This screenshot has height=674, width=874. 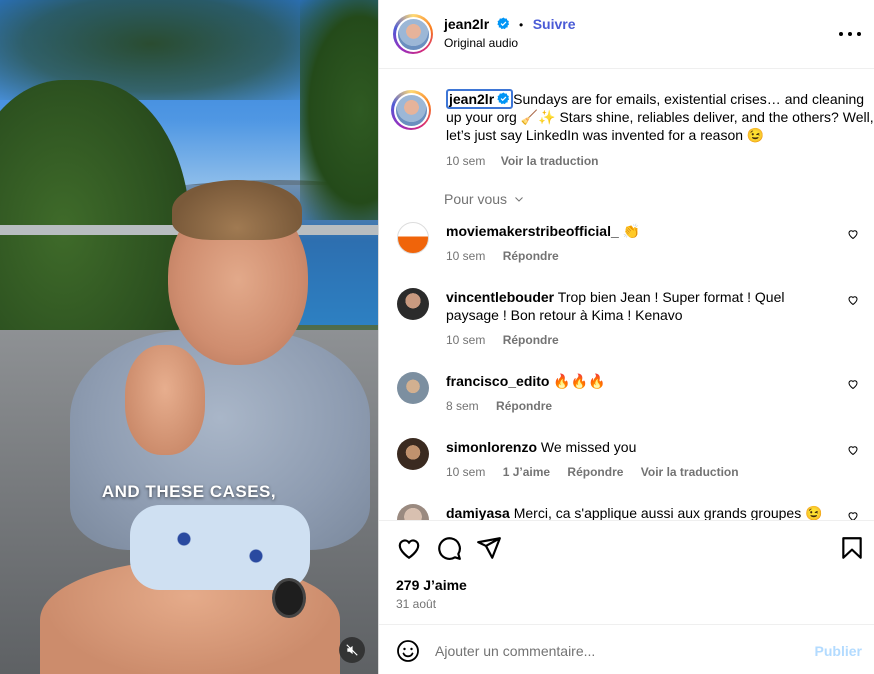 I want to click on comment-username: moviemakerstribeofficial_, so click(x=532, y=231).